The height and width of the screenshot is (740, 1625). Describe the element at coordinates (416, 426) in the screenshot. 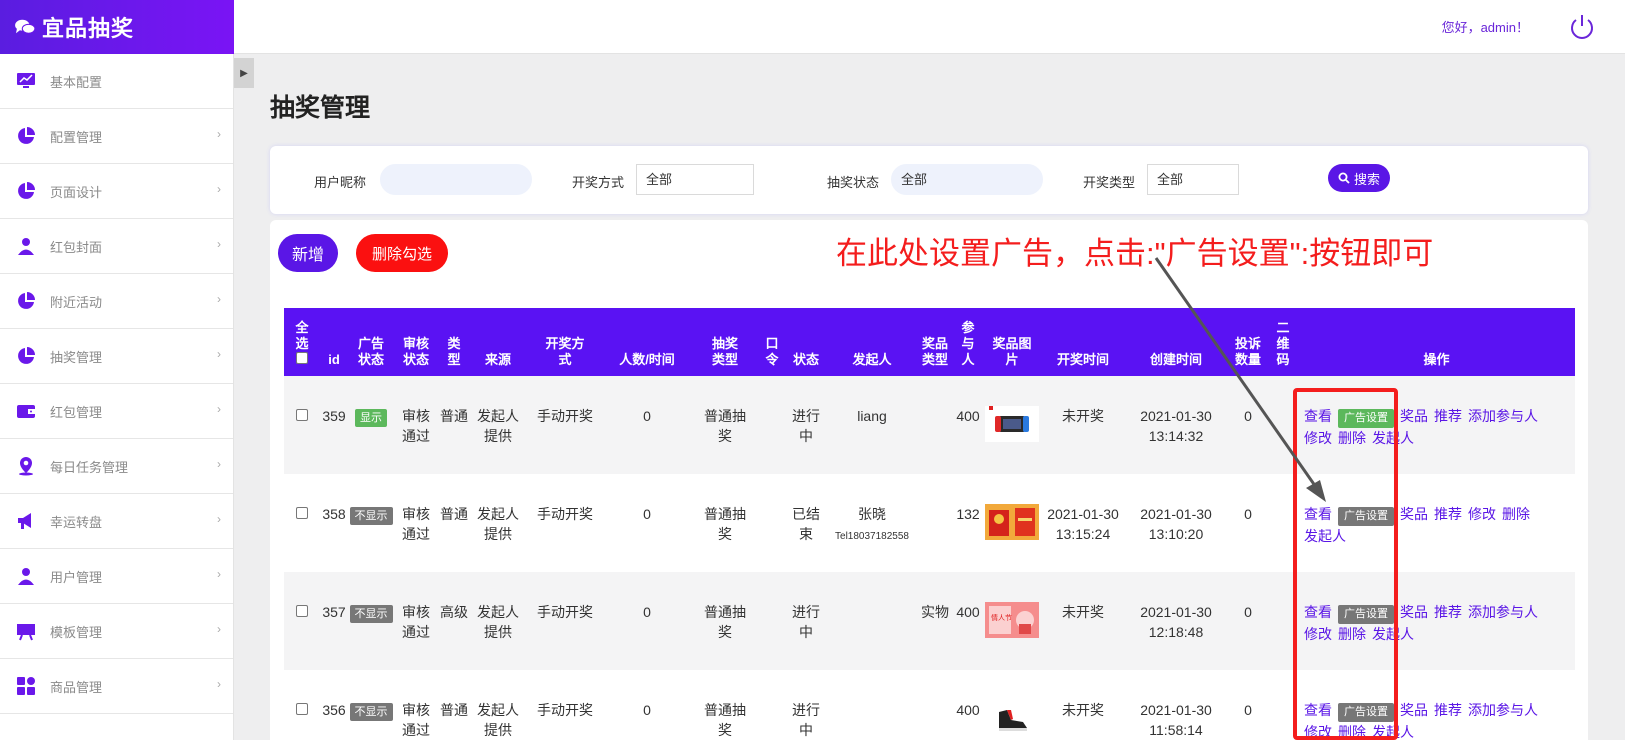

I see `review-status: 审核通过` at that location.